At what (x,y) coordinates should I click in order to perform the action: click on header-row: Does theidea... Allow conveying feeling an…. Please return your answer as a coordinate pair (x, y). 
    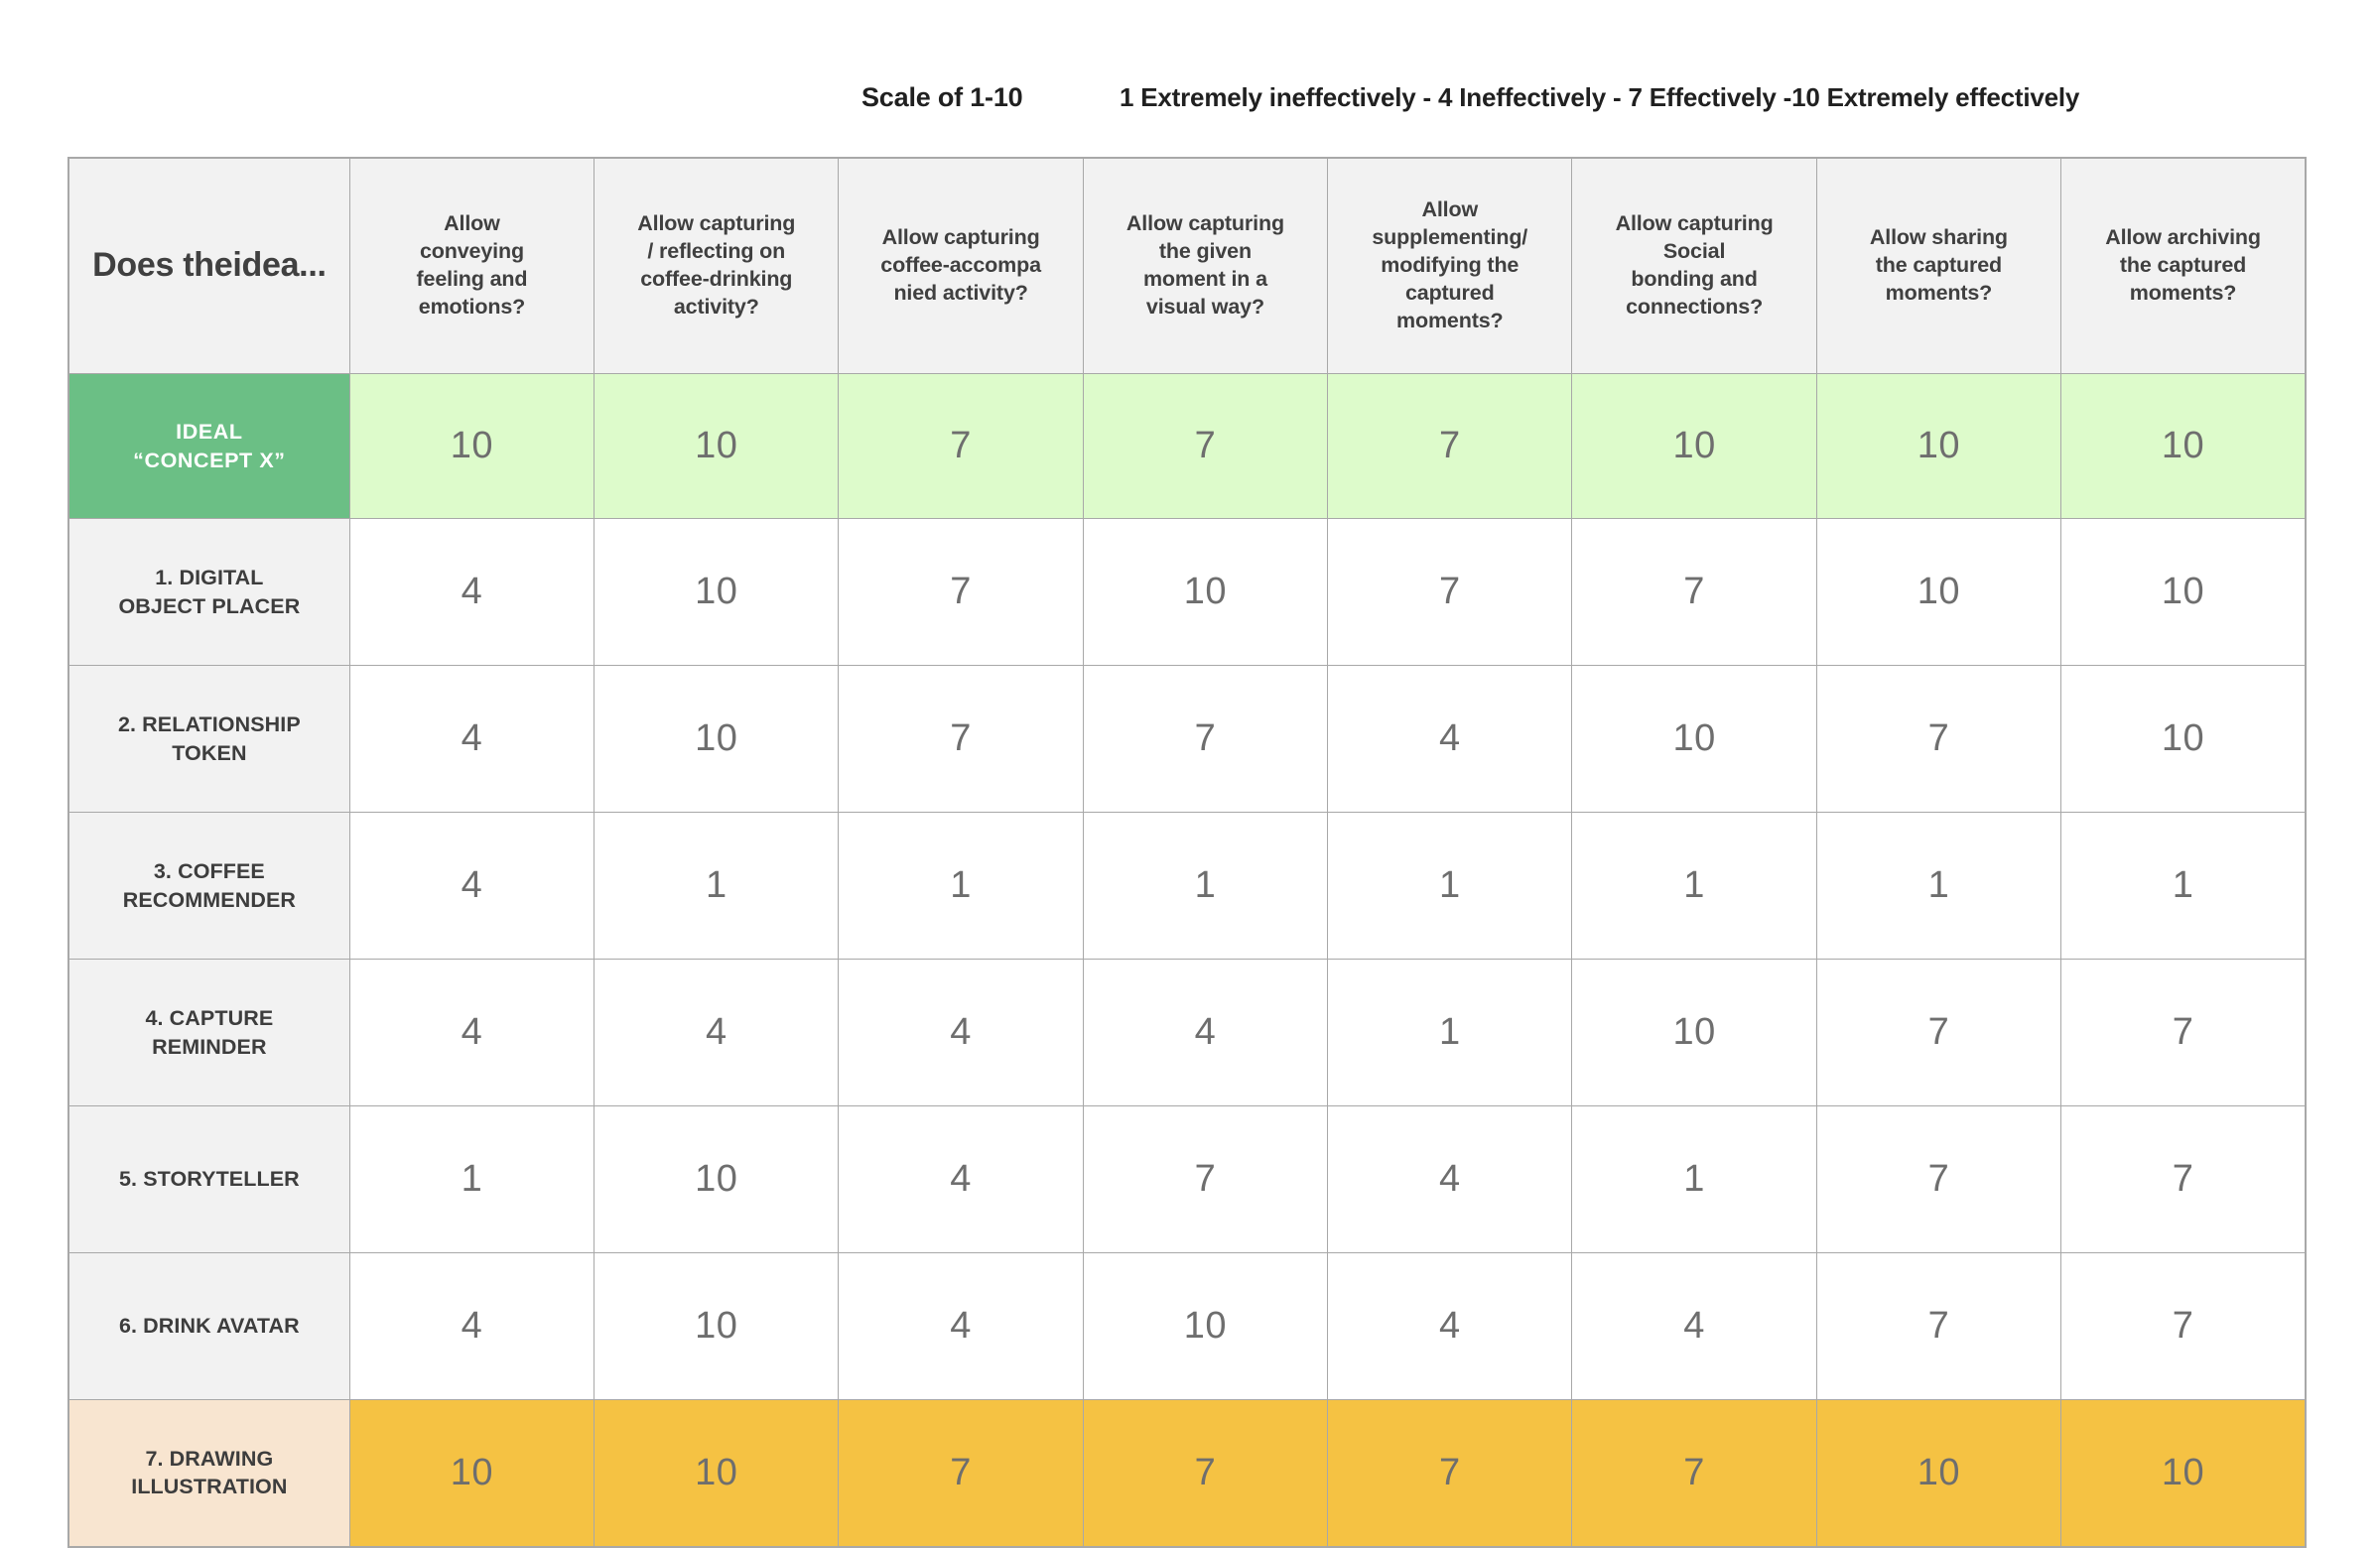
    Looking at the image, I should click on (1187, 265).